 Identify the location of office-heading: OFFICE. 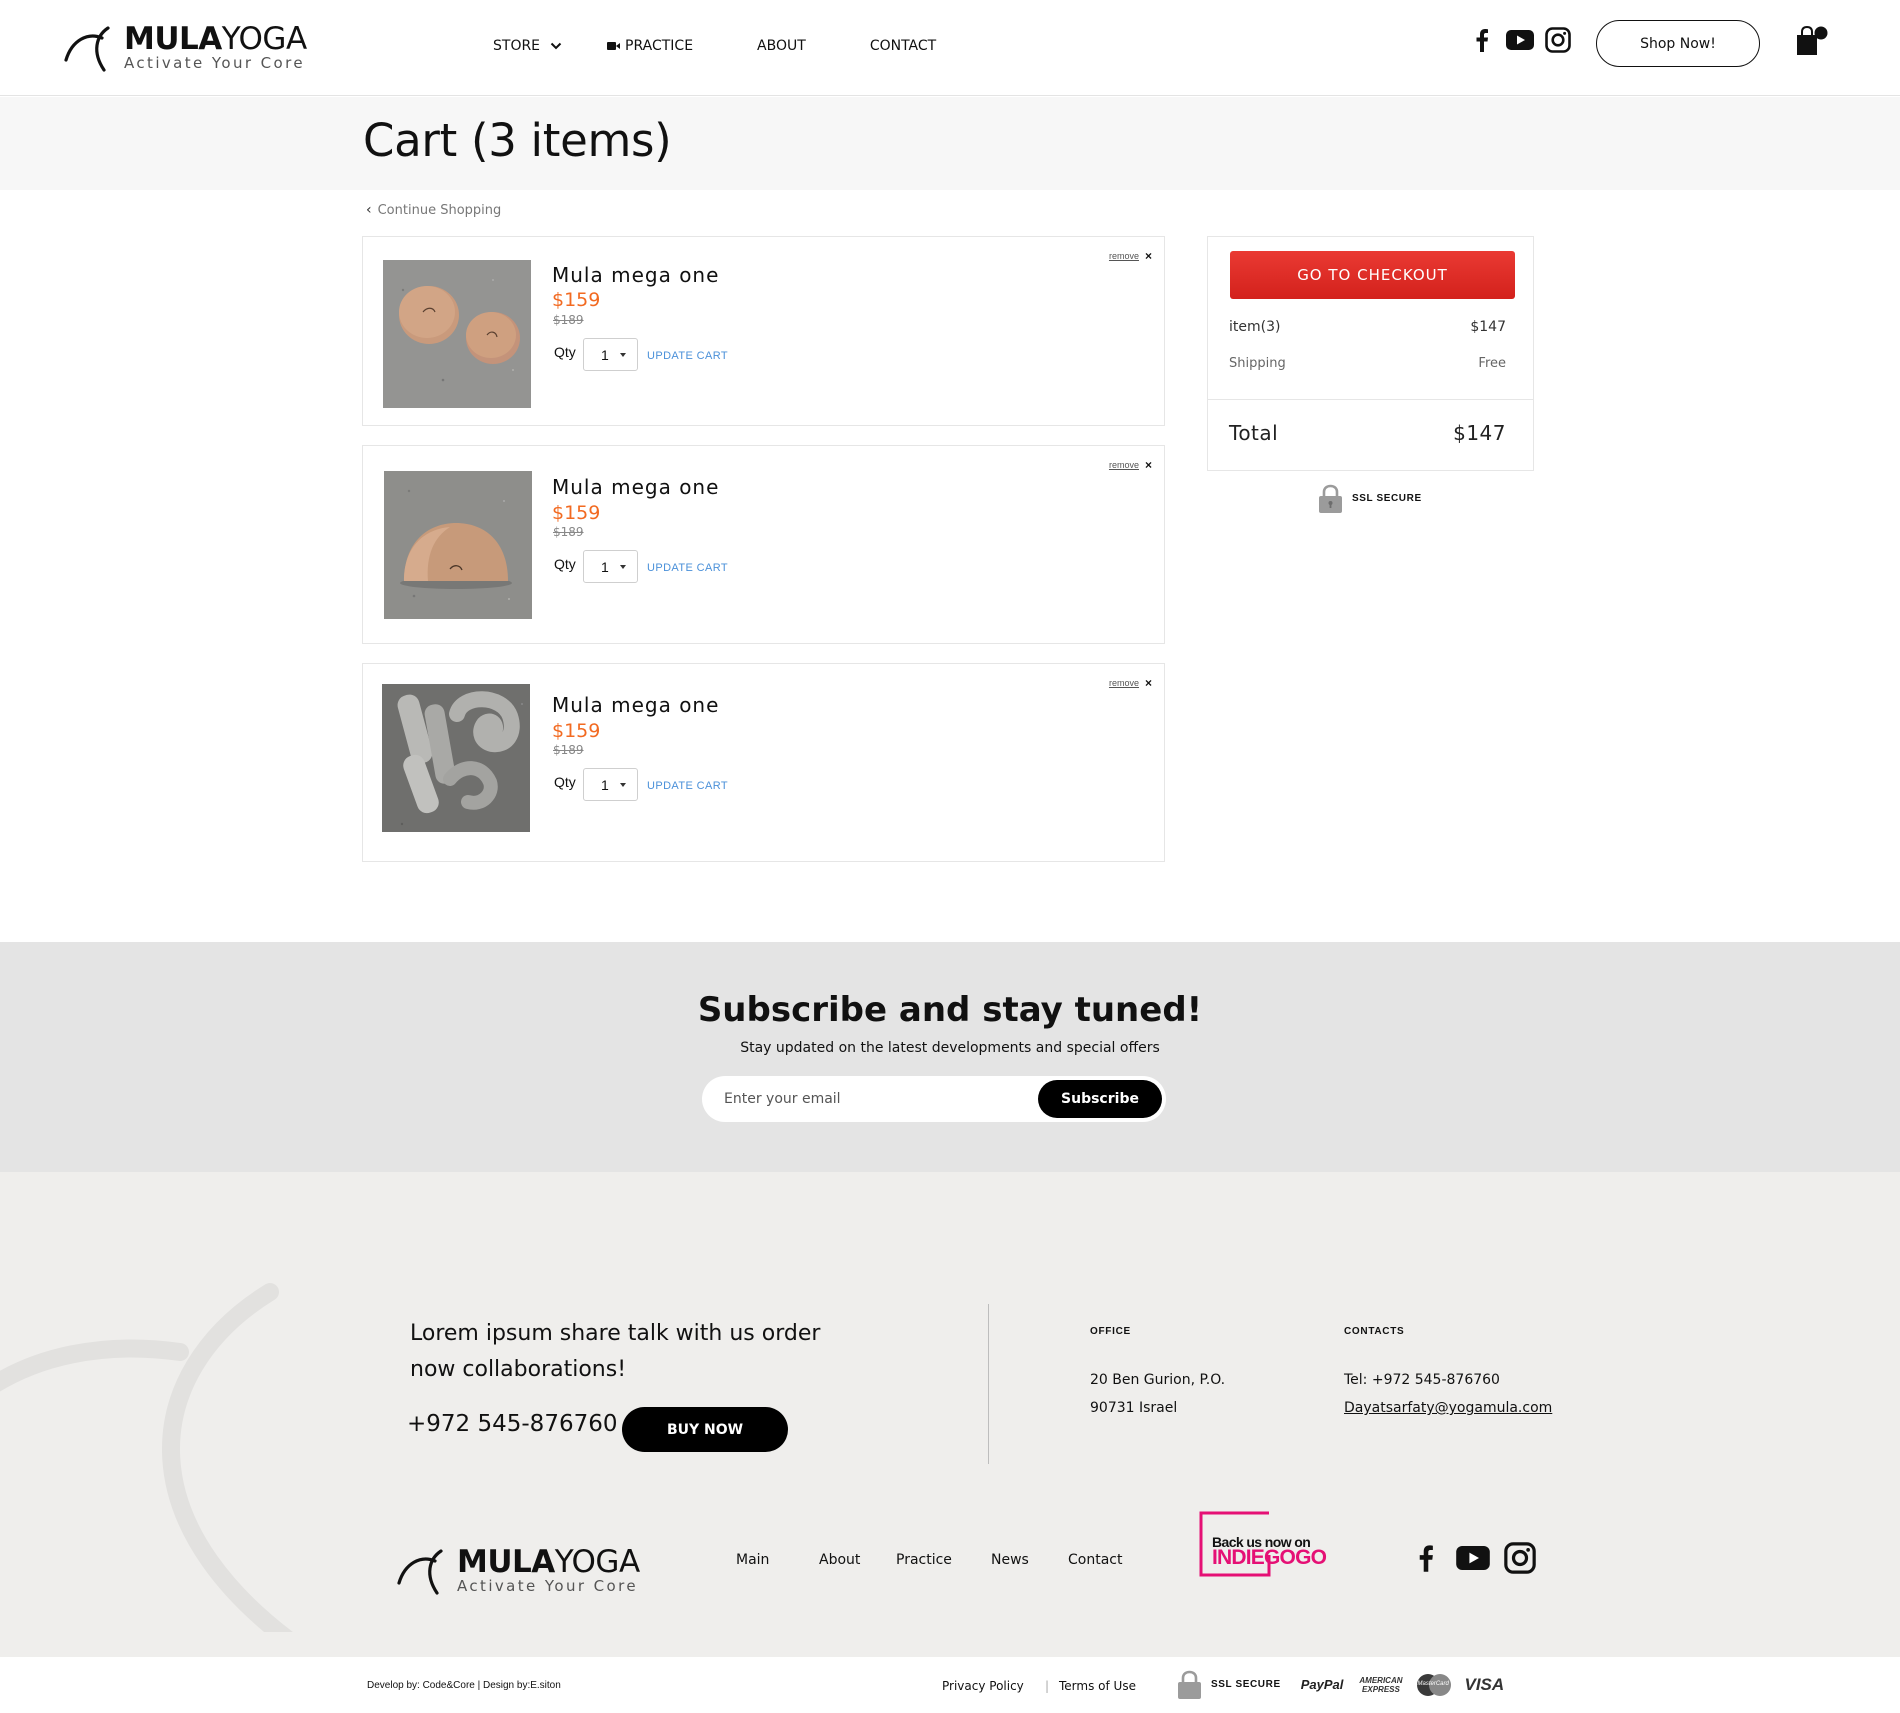
(1110, 1331).